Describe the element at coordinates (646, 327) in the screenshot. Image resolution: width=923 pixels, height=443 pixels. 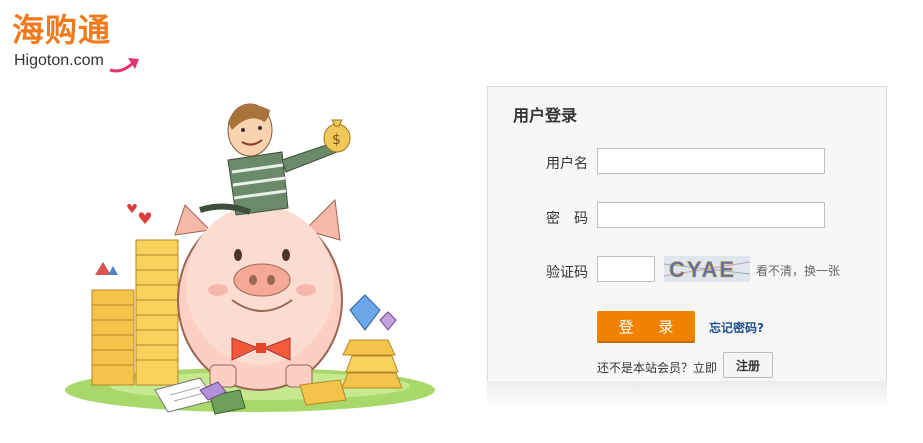
I see `login-button: 登 录` at that location.